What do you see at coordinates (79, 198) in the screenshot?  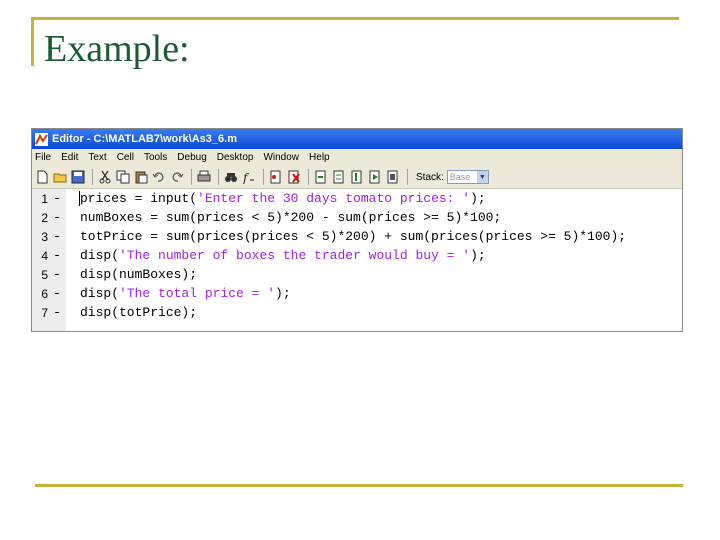 I see `text-cursor` at bounding box center [79, 198].